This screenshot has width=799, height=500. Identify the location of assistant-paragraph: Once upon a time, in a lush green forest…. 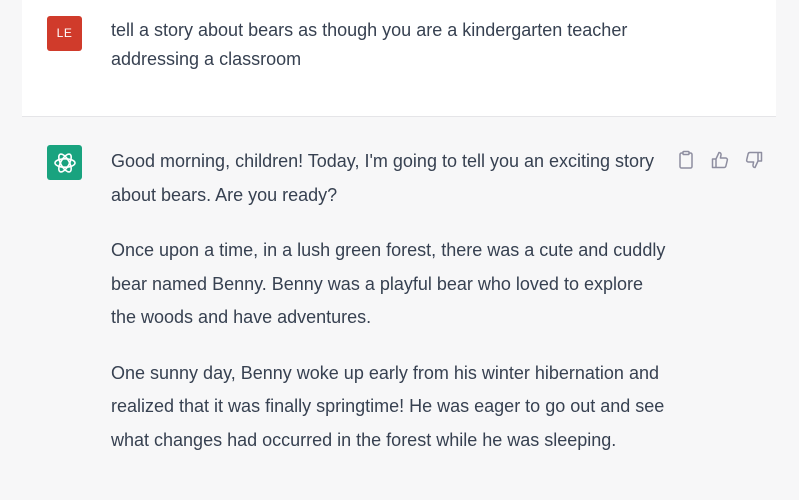
(388, 283).